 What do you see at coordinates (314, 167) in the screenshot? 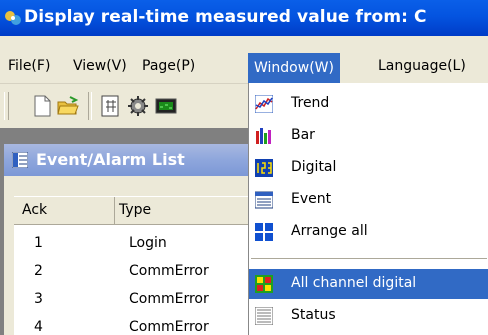
I see `menu-item-label: Digital` at bounding box center [314, 167].